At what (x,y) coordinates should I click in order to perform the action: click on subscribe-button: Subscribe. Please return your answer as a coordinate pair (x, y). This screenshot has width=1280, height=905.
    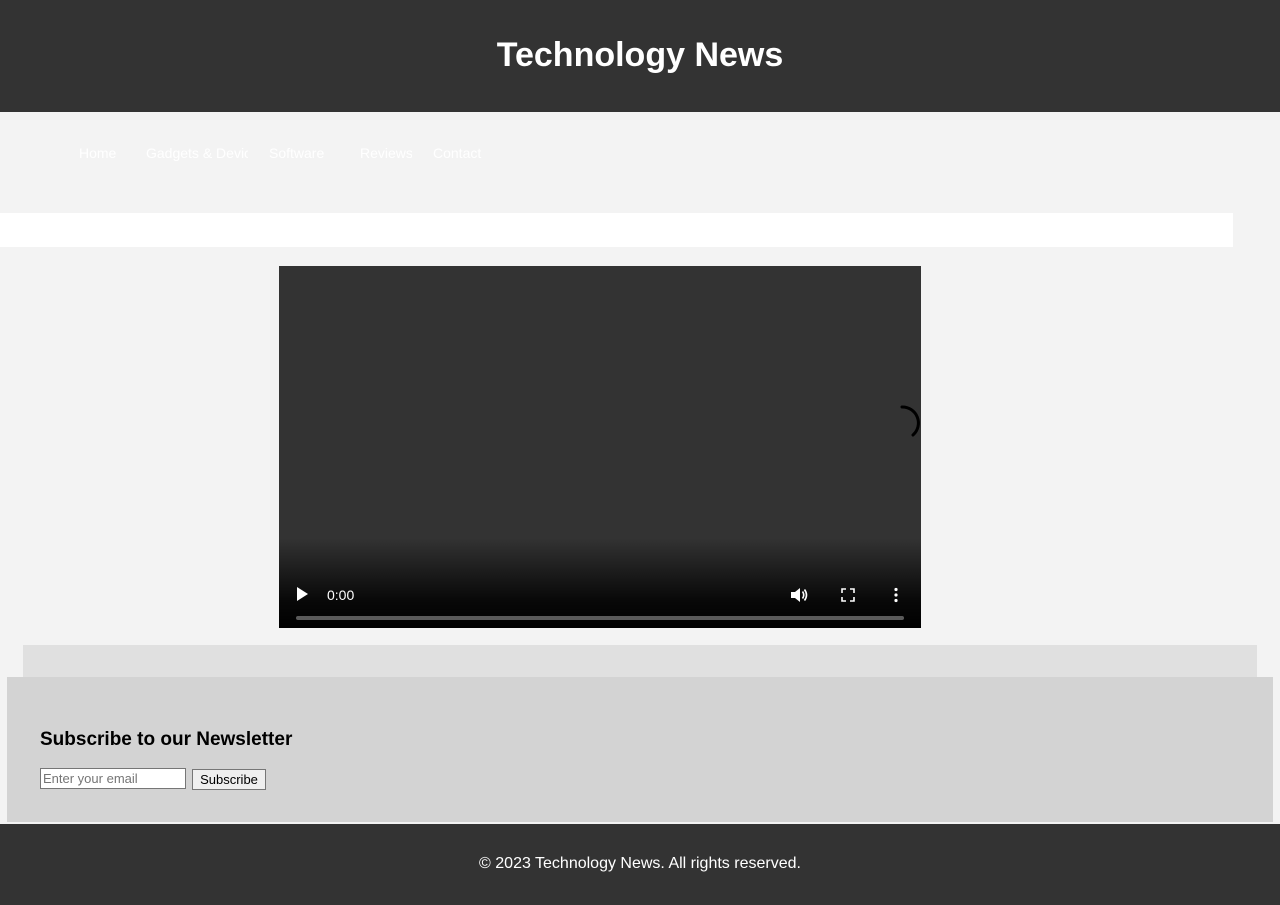
    Looking at the image, I should click on (229, 779).